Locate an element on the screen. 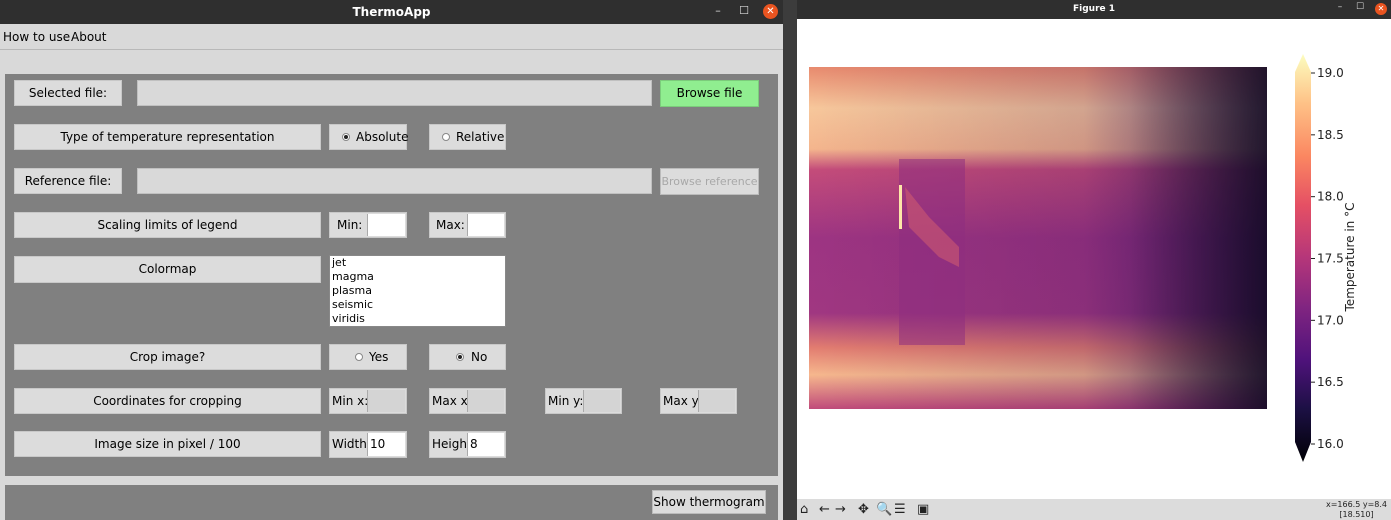 The width and height of the screenshot is (1391, 520). cursor-readout: x=166.5 y=8.4 [18.510] is located at coordinates (1356, 510).